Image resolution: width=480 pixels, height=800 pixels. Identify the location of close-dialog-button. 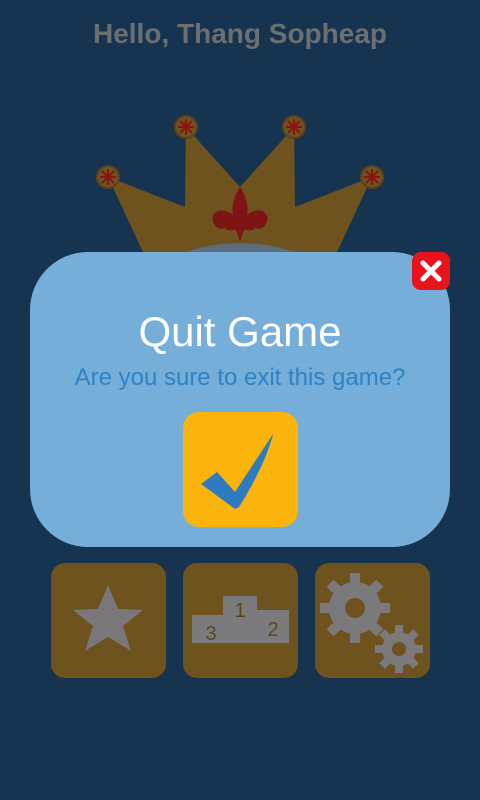
(431, 271).